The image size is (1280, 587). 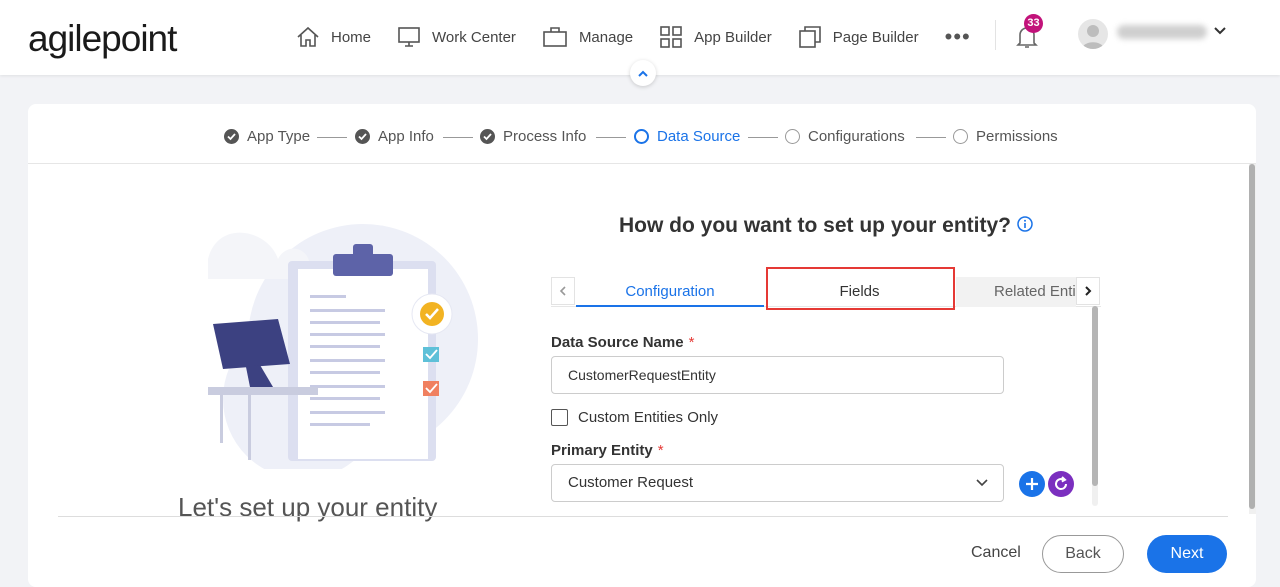 What do you see at coordinates (406, 136) in the screenshot?
I see `step-label: App Info` at bounding box center [406, 136].